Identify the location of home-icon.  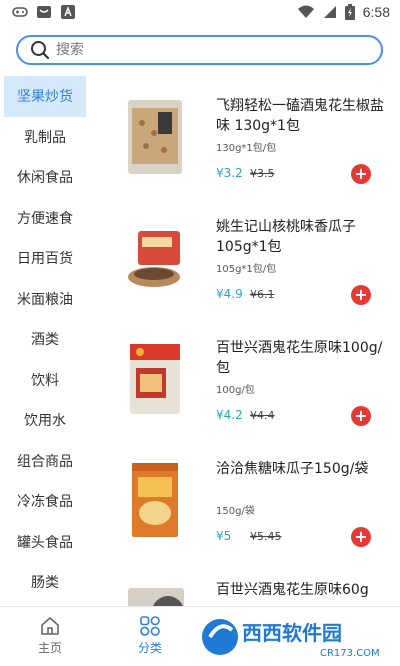
(50, 626).